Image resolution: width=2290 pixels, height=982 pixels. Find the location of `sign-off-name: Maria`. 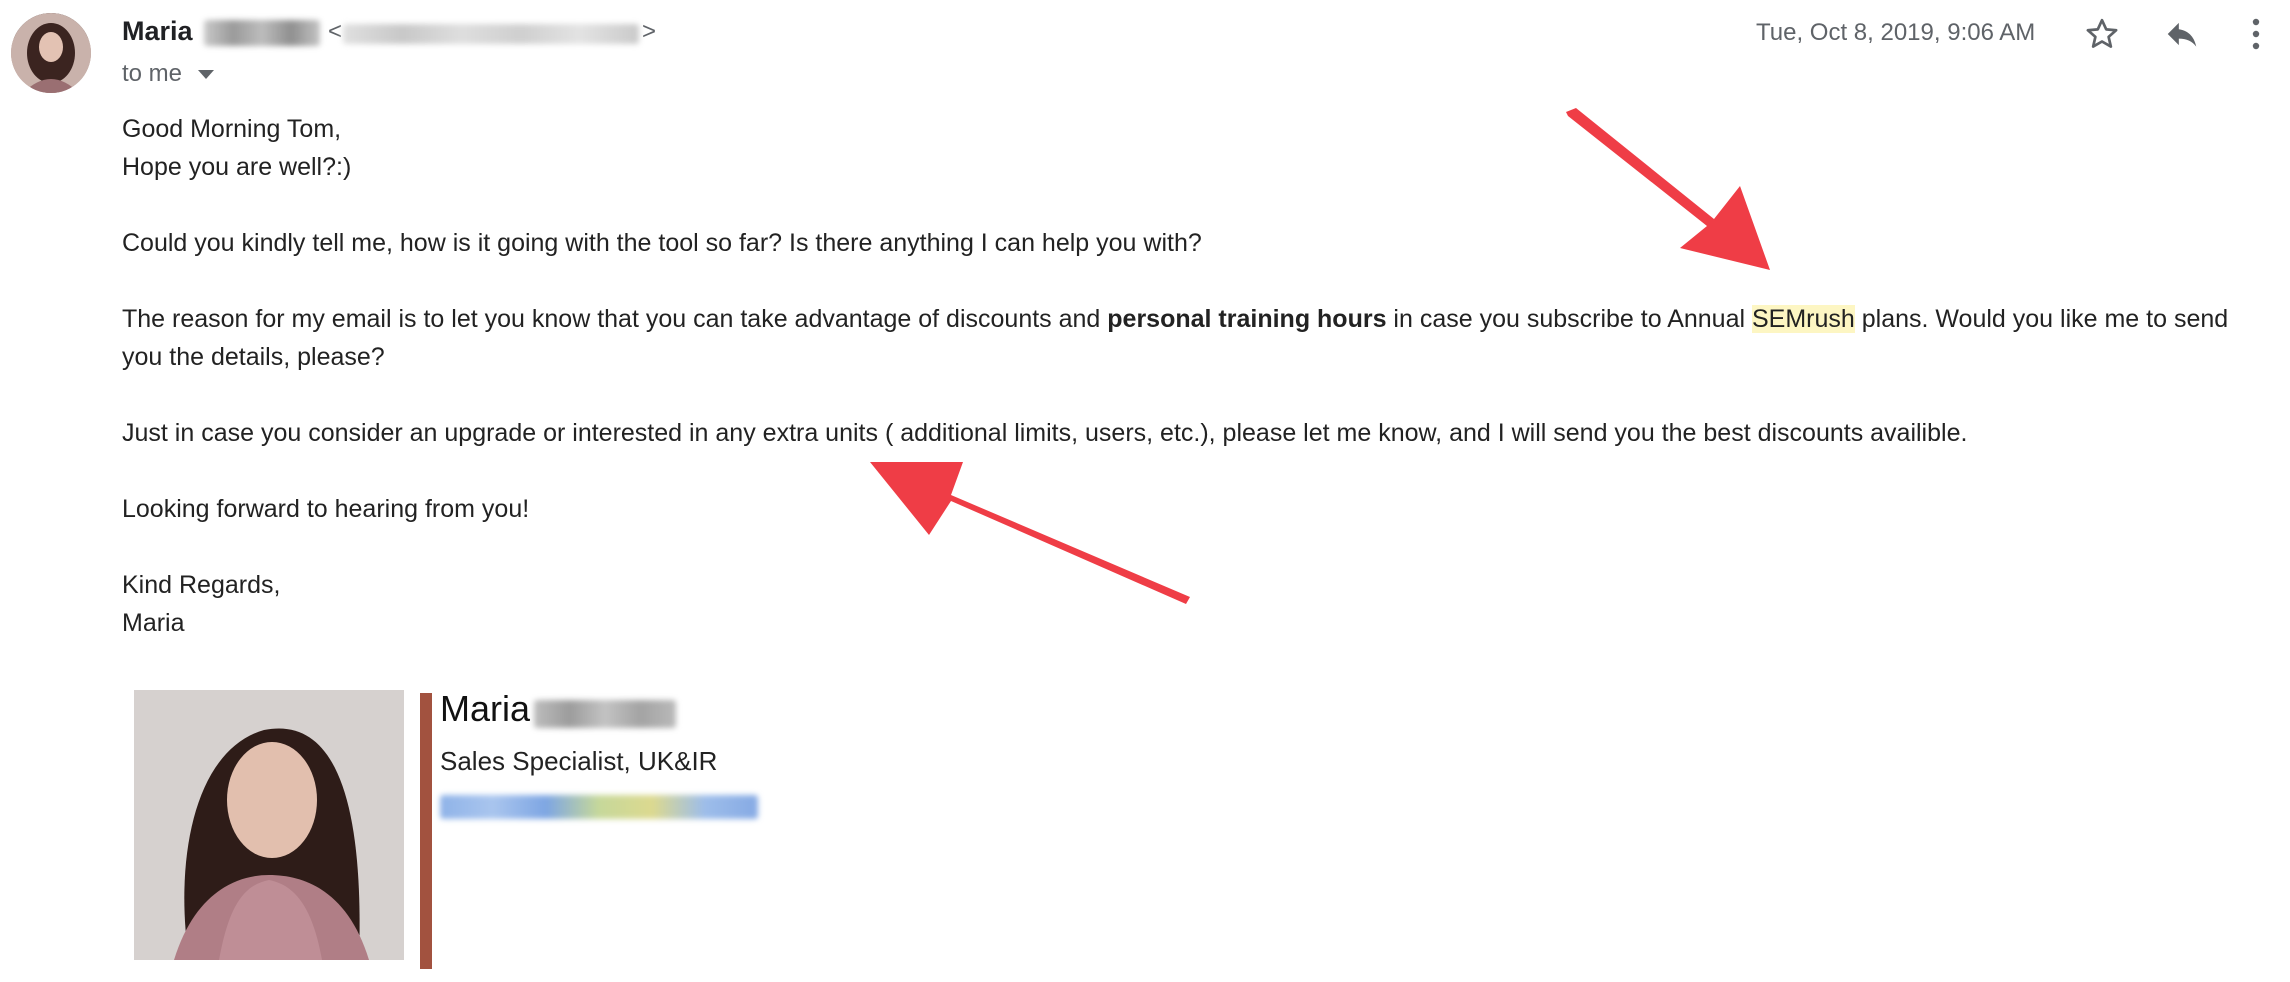

sign-off-name: Maria is located at coordinates (153, 623).